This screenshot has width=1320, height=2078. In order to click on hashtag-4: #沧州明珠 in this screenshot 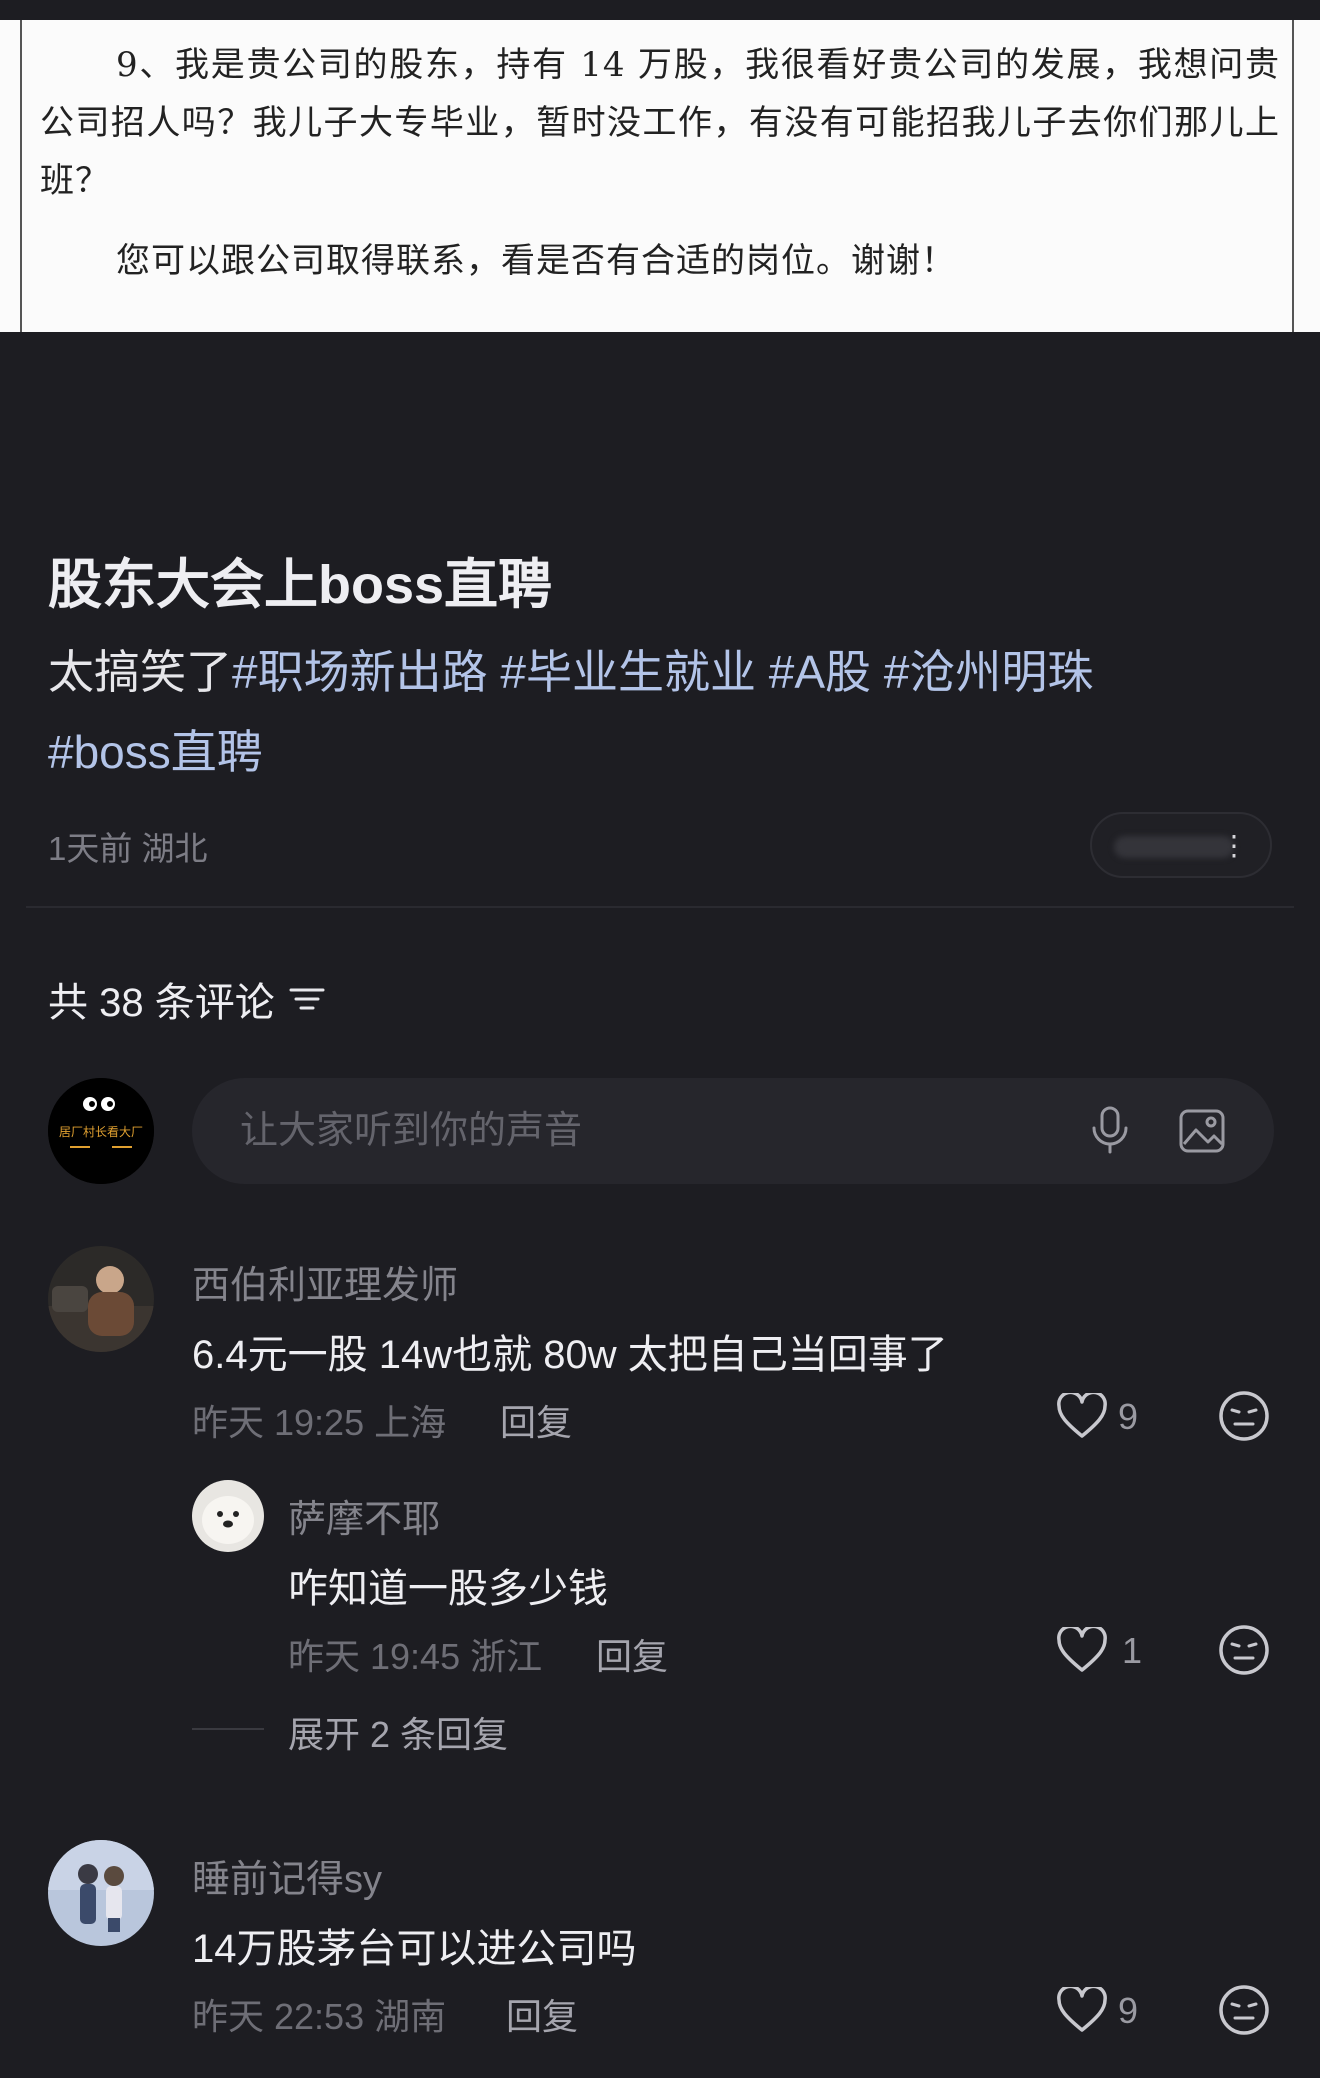, I will do `click(989, 672)`.